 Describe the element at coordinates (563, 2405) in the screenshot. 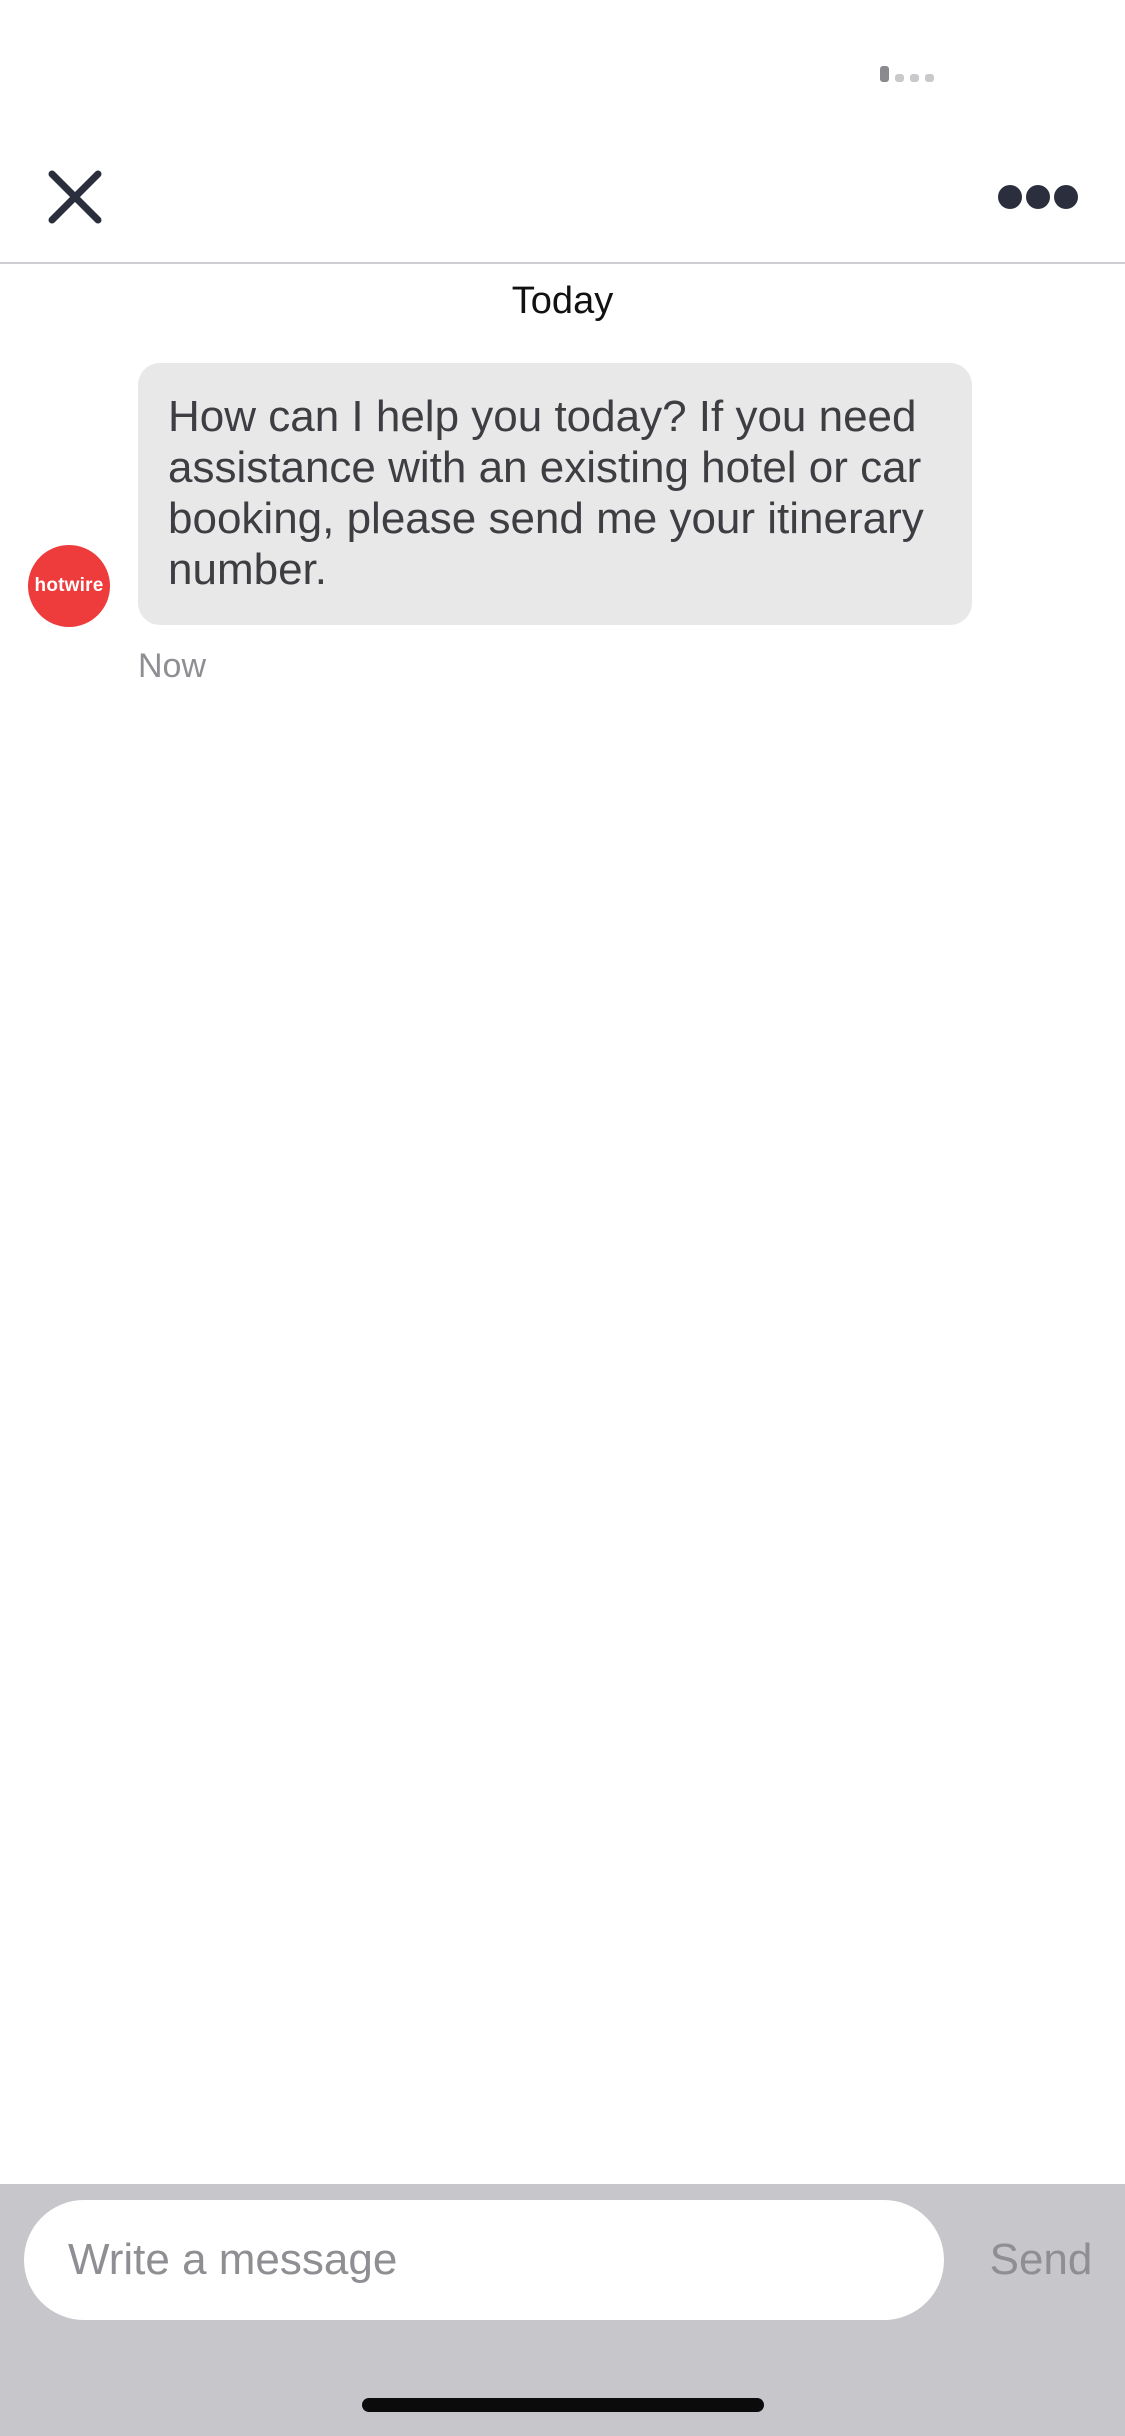

I see `home-indicator` at that location.